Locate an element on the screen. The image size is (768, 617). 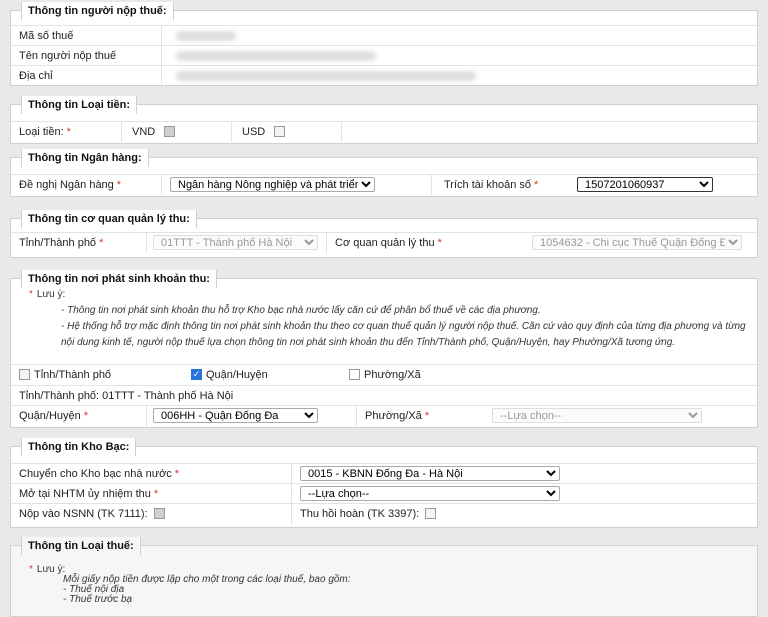
name-value is located at coordinates (459, 56).